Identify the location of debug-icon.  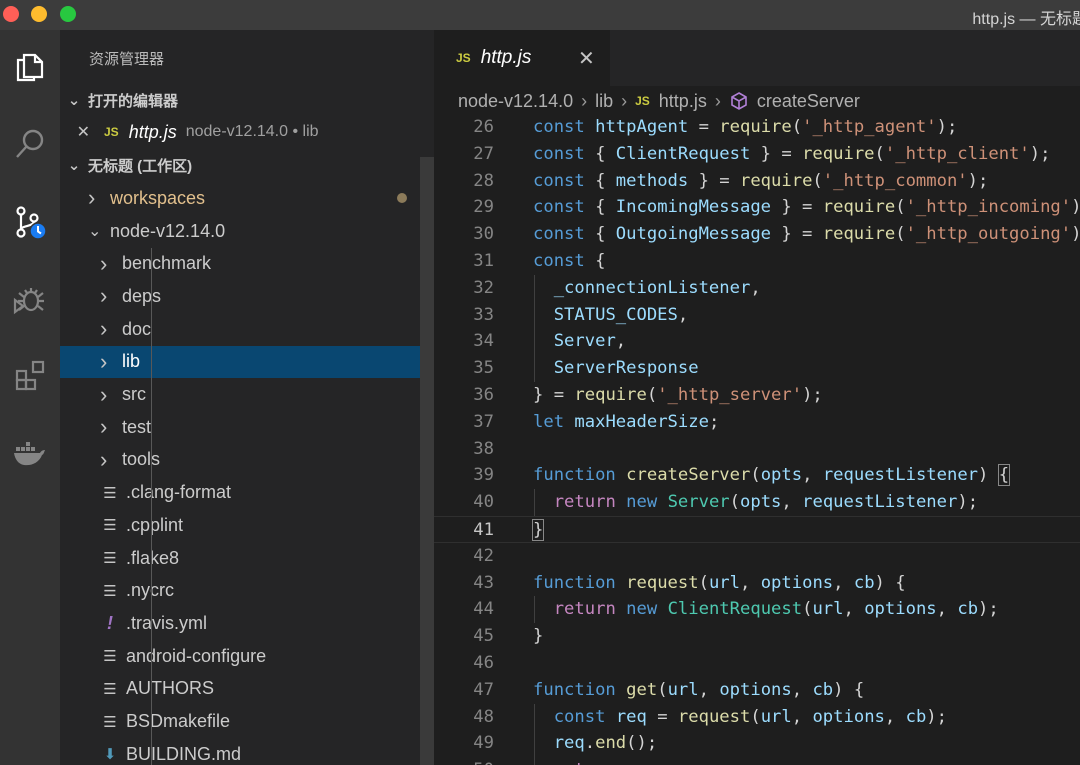
(30, 300).